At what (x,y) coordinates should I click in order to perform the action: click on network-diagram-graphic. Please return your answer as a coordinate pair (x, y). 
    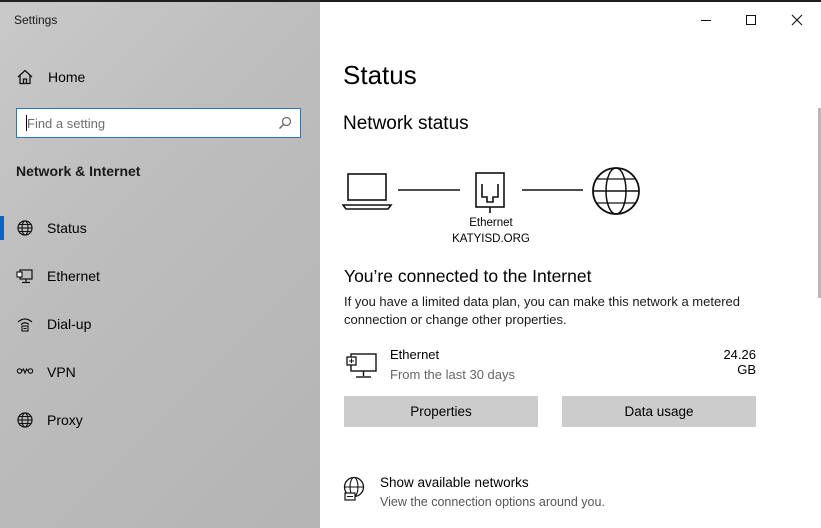
    Looking at the image, I should click on (491, 191).